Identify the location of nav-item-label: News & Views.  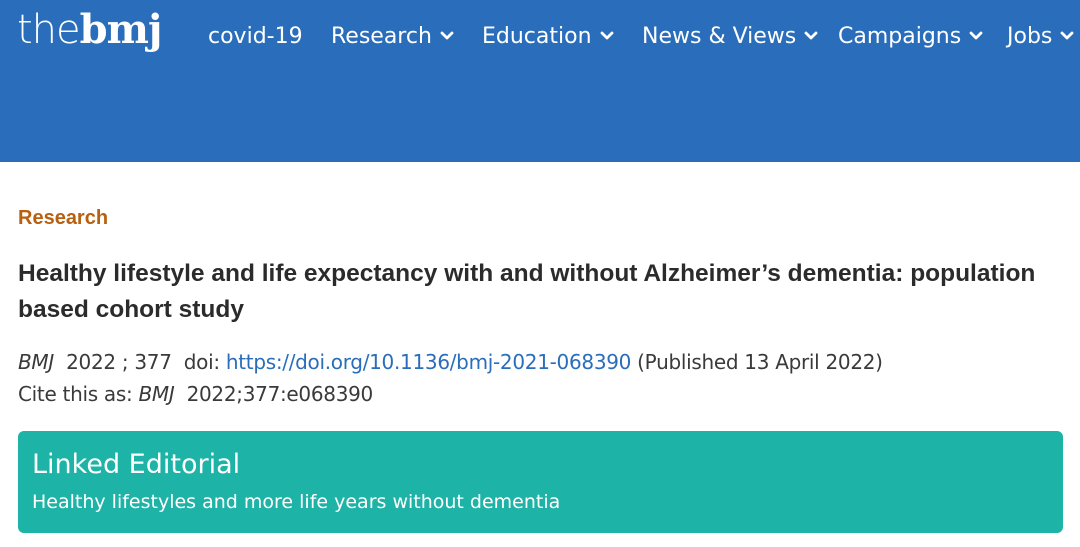
(719, 36).